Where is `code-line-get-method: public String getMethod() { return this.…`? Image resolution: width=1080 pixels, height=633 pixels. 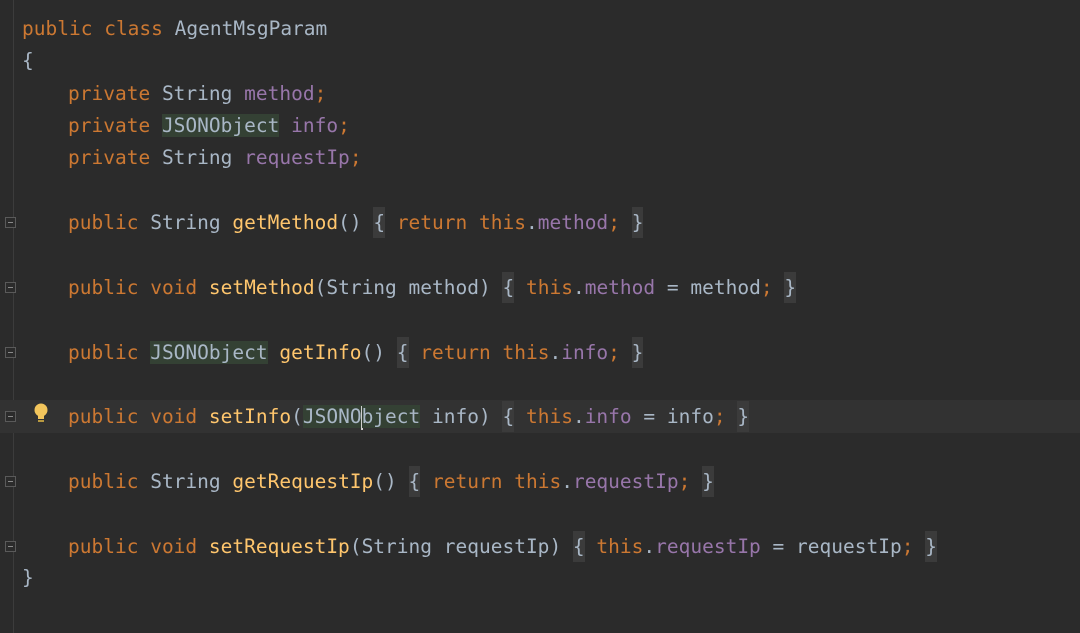 code-line-get-method: public String getMethod() { return this.… is located at coordinates (356, 223).